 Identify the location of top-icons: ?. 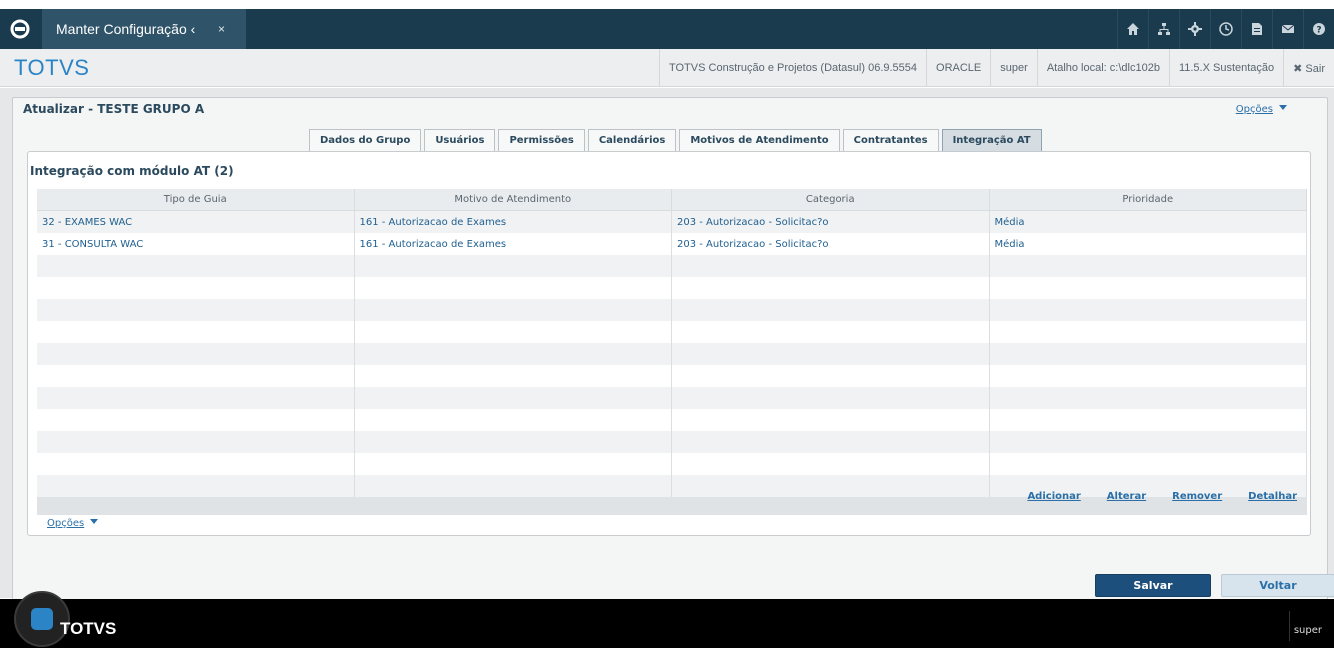
(1225, 29).